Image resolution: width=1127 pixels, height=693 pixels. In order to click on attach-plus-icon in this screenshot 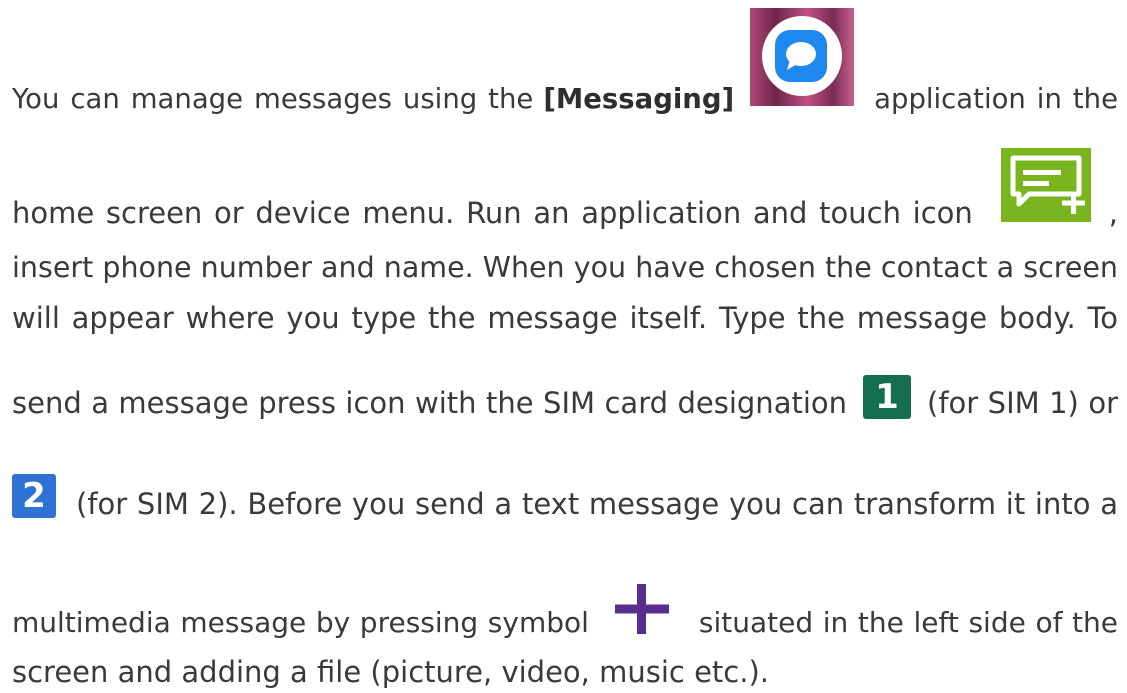, I will do `click(641, 609)`.